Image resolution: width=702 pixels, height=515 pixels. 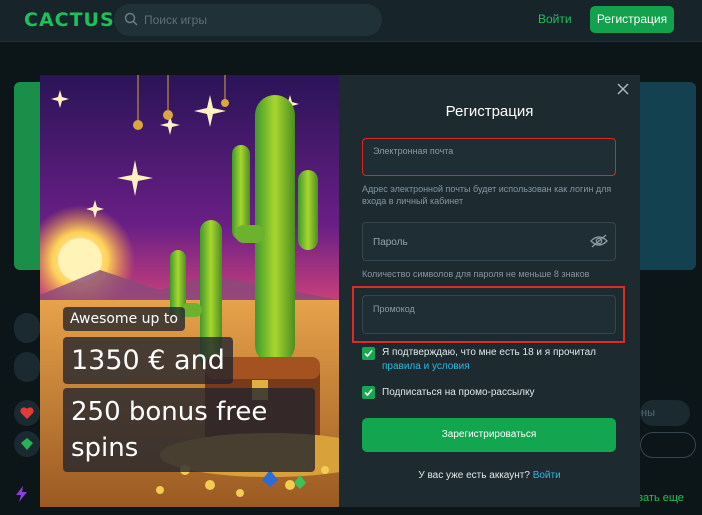 What do you see at coordinates (69, 20) in the screenshot?
I see `cactus-logo: CACTUS` at bounding box center [69, 20].